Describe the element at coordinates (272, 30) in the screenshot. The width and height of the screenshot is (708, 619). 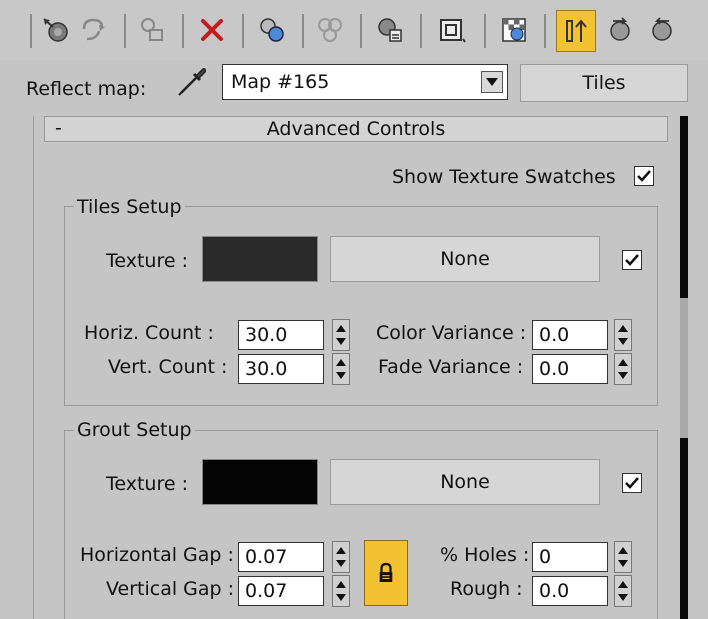
I see `make-unique-icon` at that location.